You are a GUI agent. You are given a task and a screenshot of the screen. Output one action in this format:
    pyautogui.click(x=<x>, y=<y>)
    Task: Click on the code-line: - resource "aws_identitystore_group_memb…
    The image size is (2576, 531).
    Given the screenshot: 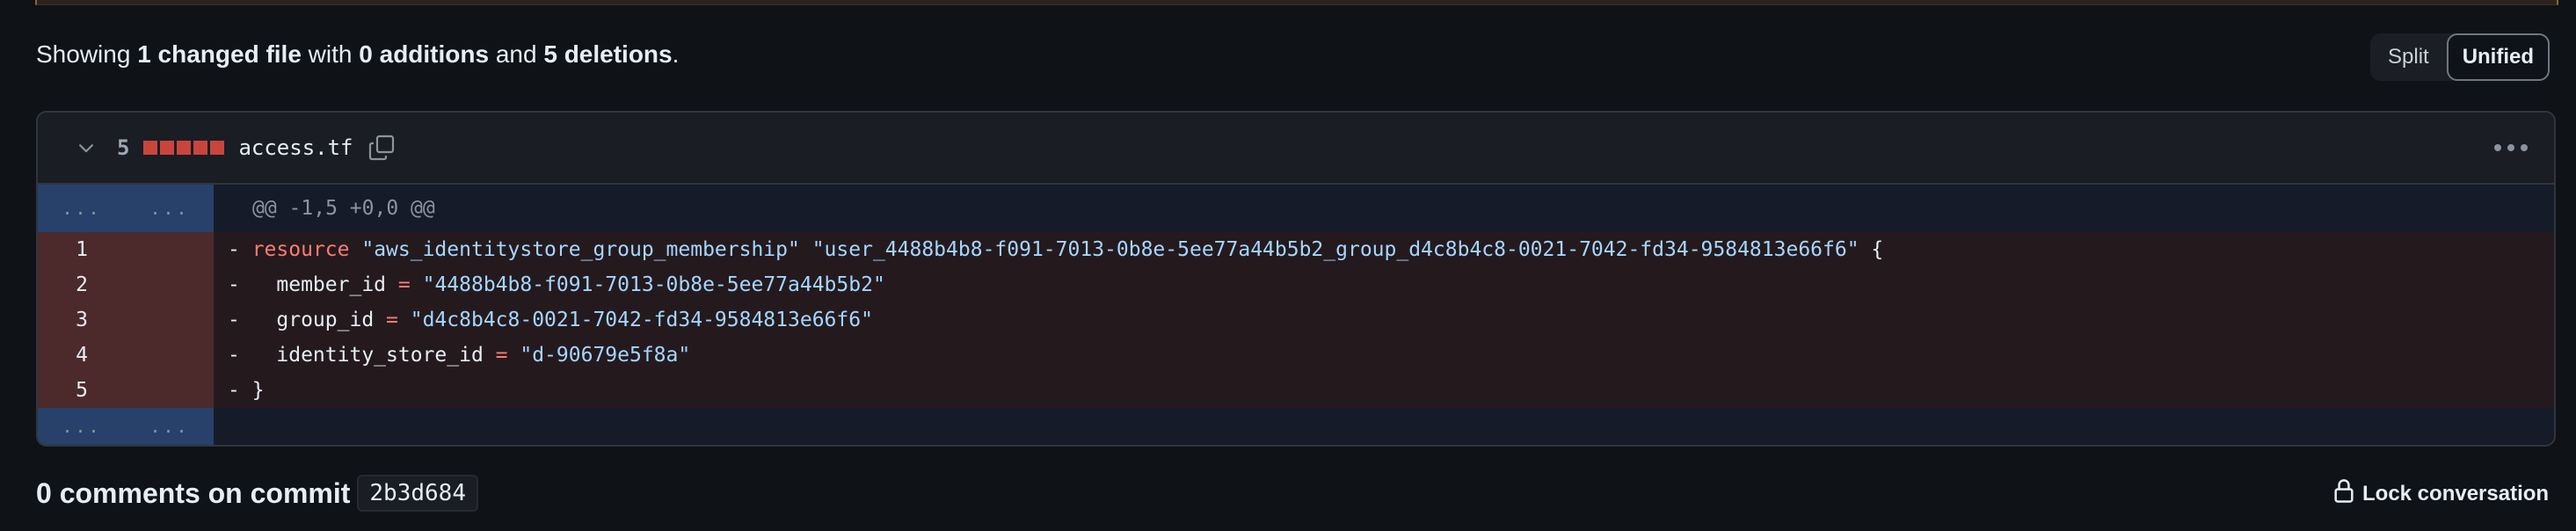 What is the action you would take?
    pyautogui.click(x=1384, y=250)
    